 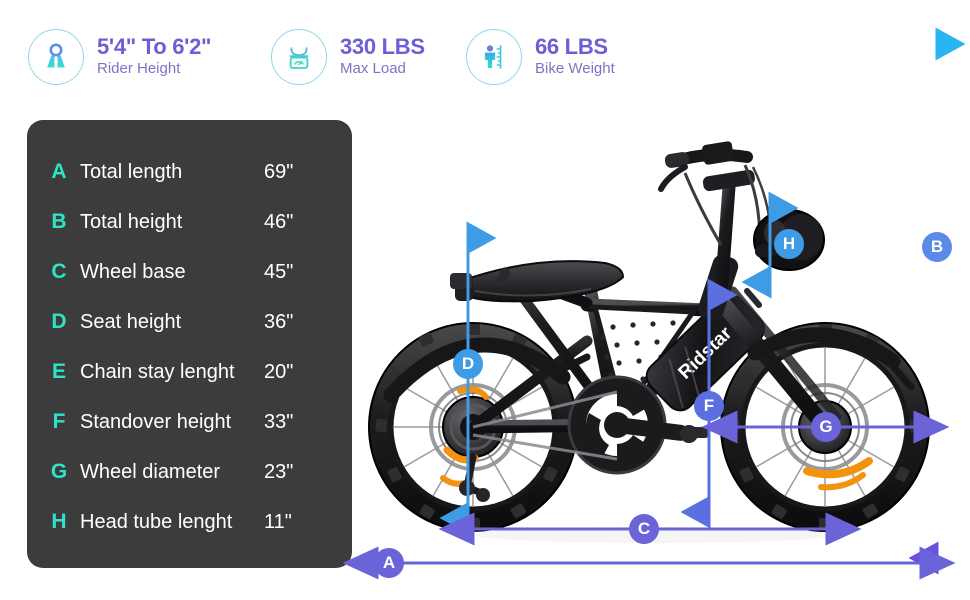 What do you see at coordinates (789, 244) in the screenshot?
I see `dimension-badge-h: H` at bounding box center [789, 244].